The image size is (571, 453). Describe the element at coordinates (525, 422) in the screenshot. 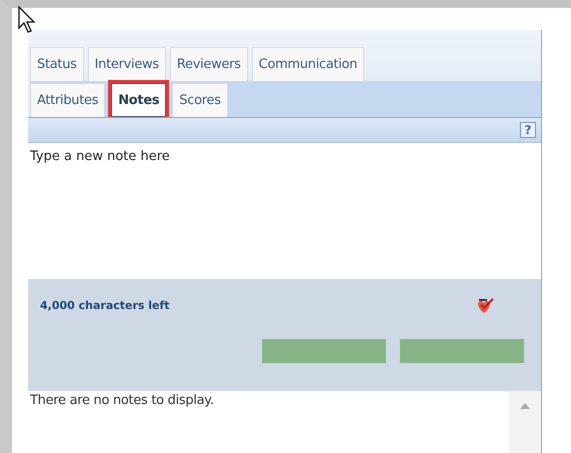

I see `scrollbar` at that location.